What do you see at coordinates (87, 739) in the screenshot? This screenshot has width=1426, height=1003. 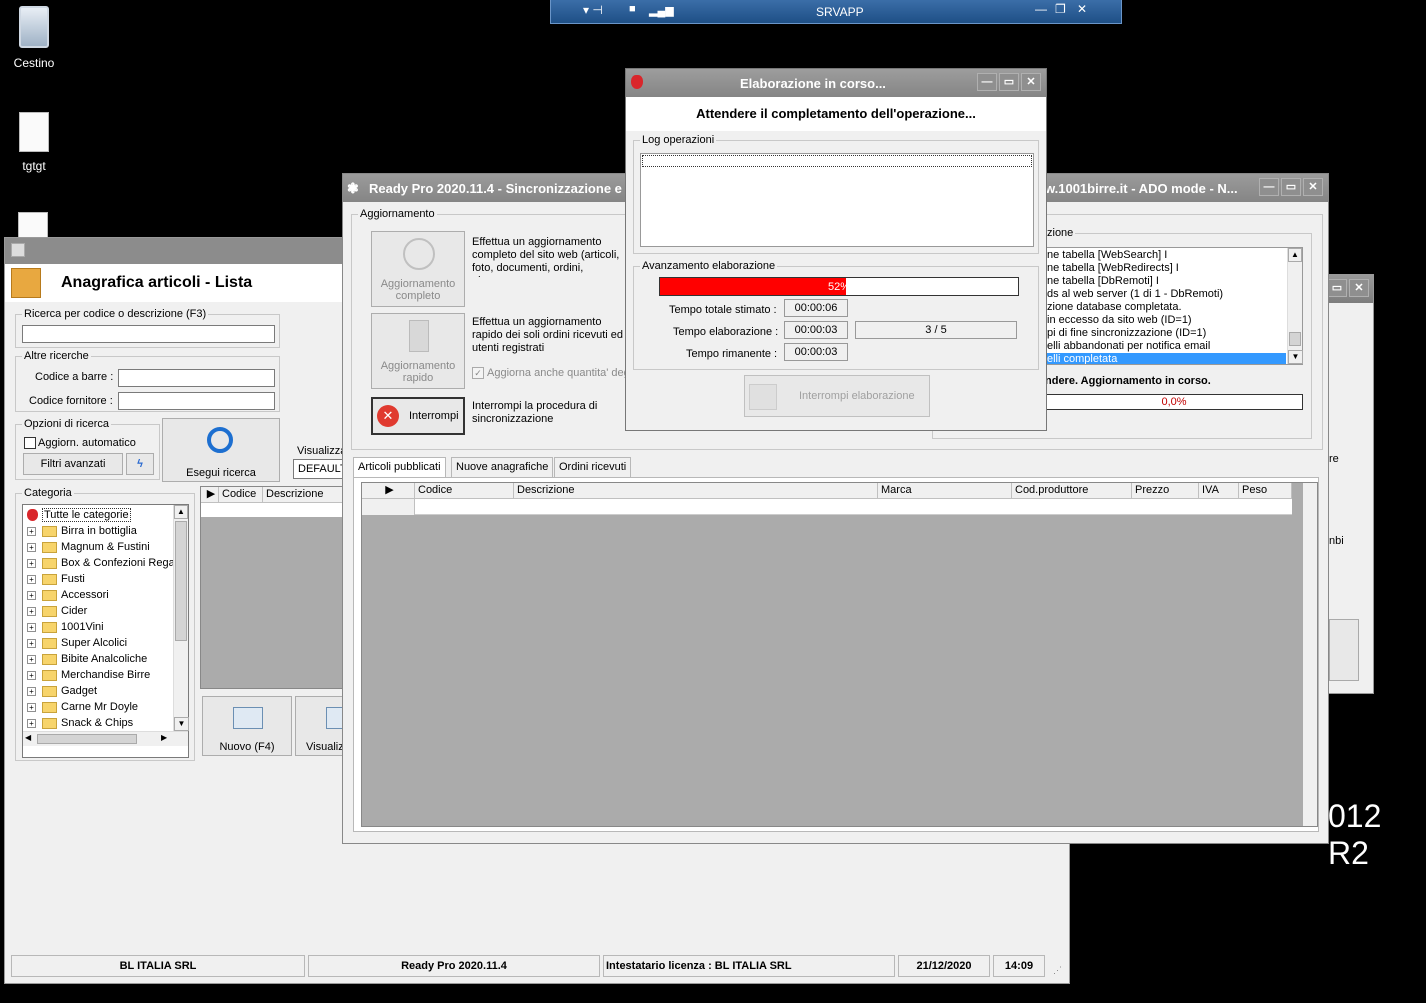 I see `hscroll-thumb` at bounding box center [87, 739].